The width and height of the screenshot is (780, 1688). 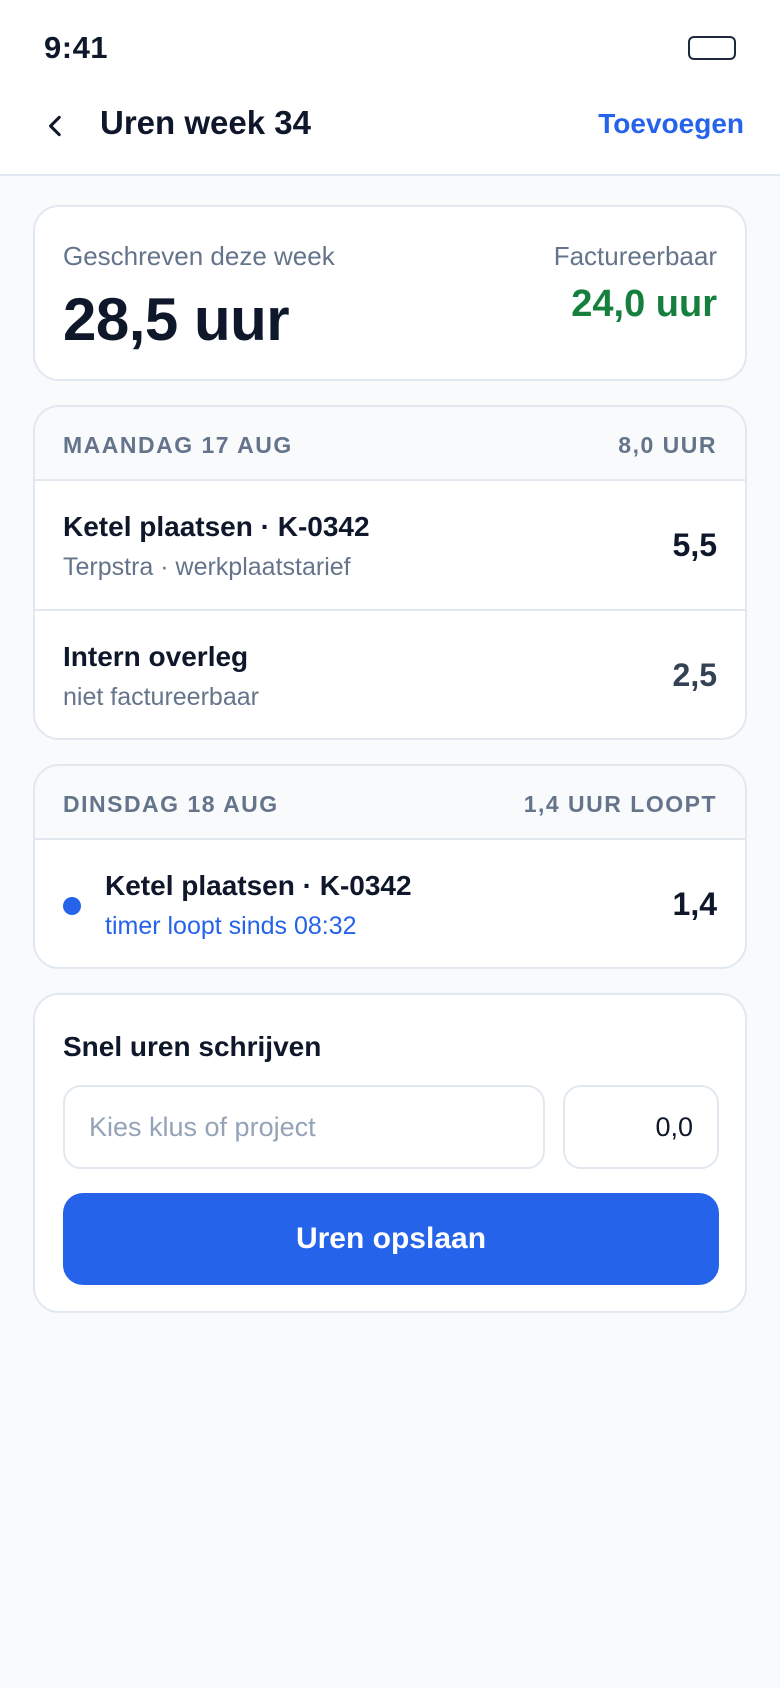 I want to click on save-hours-button: Uren opslaan, so click(x=391, y=1239).